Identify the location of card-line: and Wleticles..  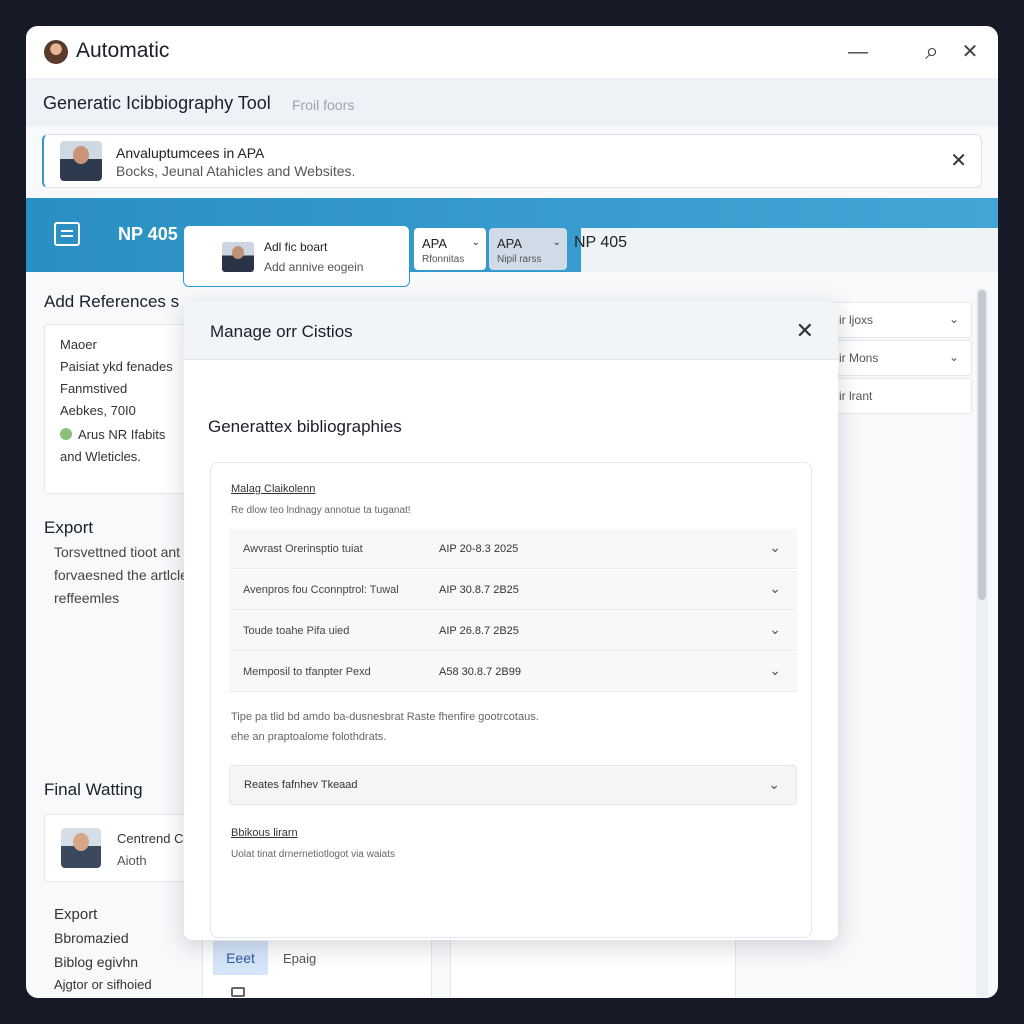
(100, 456).